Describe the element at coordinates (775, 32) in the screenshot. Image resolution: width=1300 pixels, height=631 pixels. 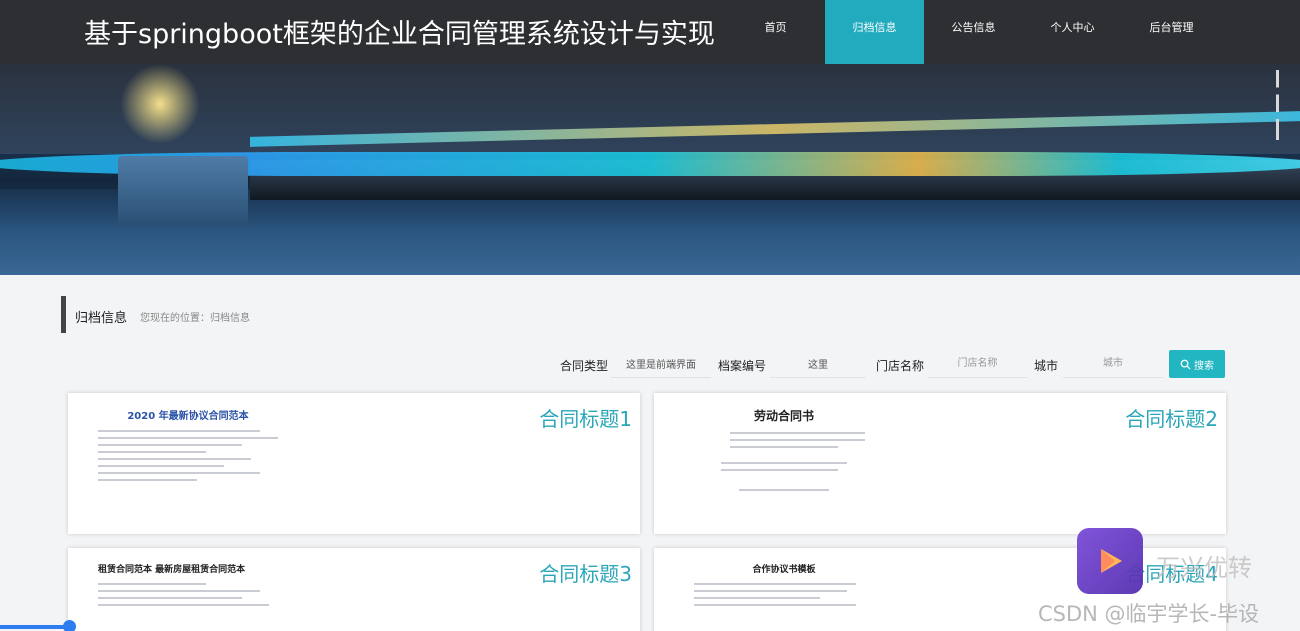
I see `nav-home: 首页` at that location.